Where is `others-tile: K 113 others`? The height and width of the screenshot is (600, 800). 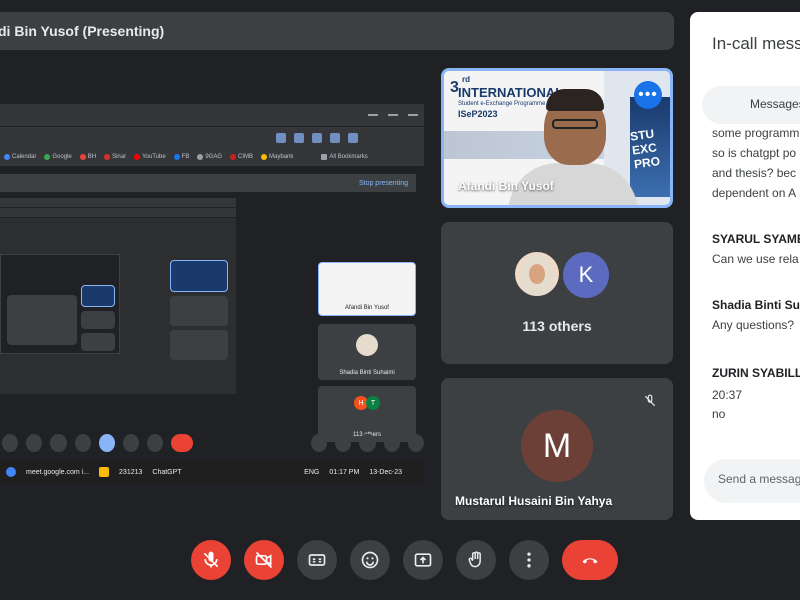
others-tile: K 113 others is located at coordinates (557, 293).